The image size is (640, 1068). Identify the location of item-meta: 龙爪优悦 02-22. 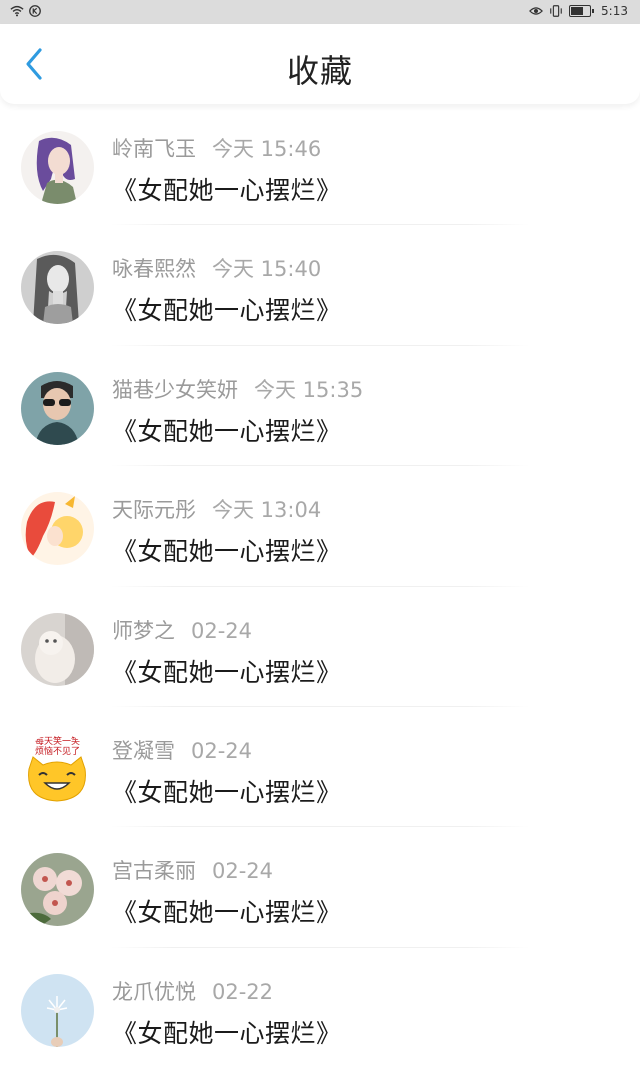
(192, 991).